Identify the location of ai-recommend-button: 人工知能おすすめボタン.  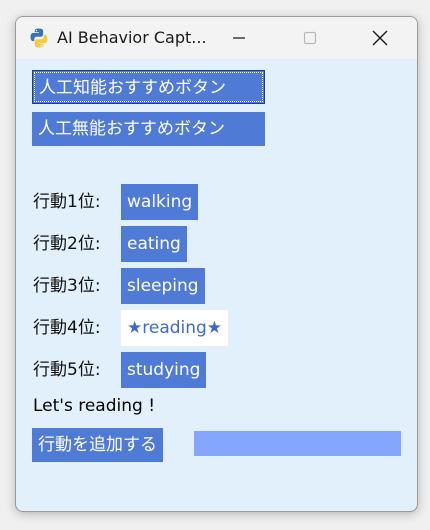
(148, 87).